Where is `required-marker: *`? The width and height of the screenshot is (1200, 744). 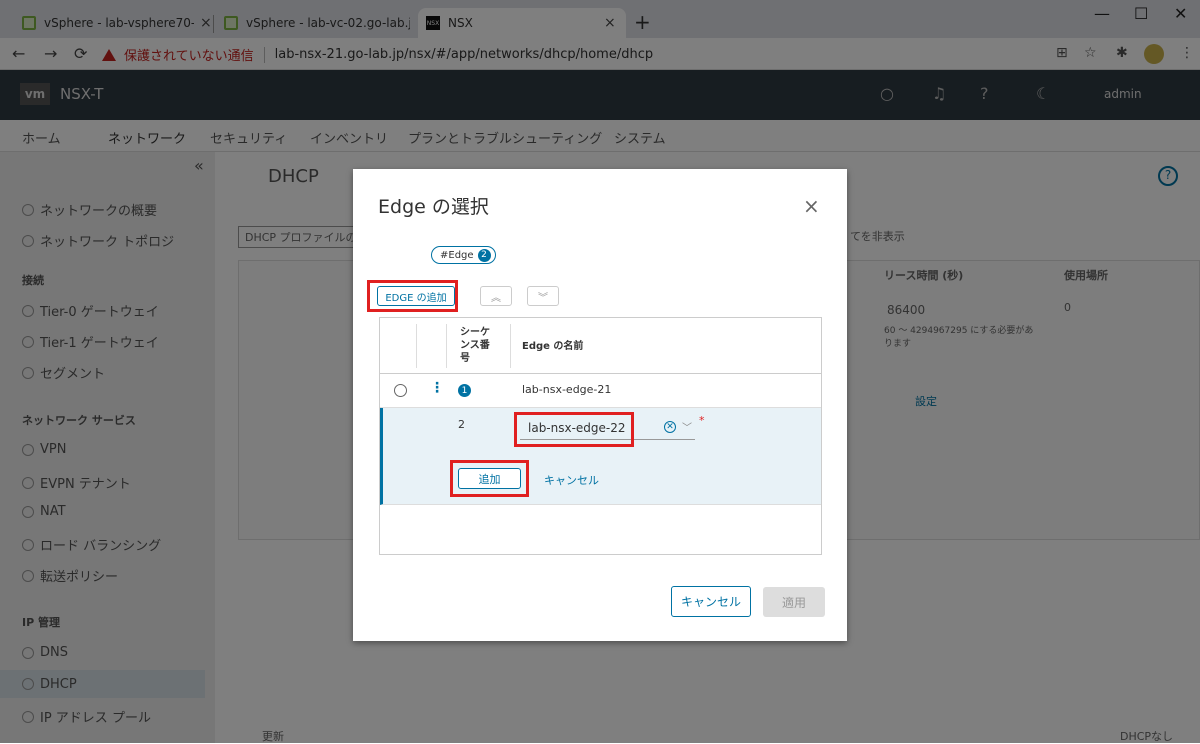
required-marker: * is located at coordinates (702, 420).